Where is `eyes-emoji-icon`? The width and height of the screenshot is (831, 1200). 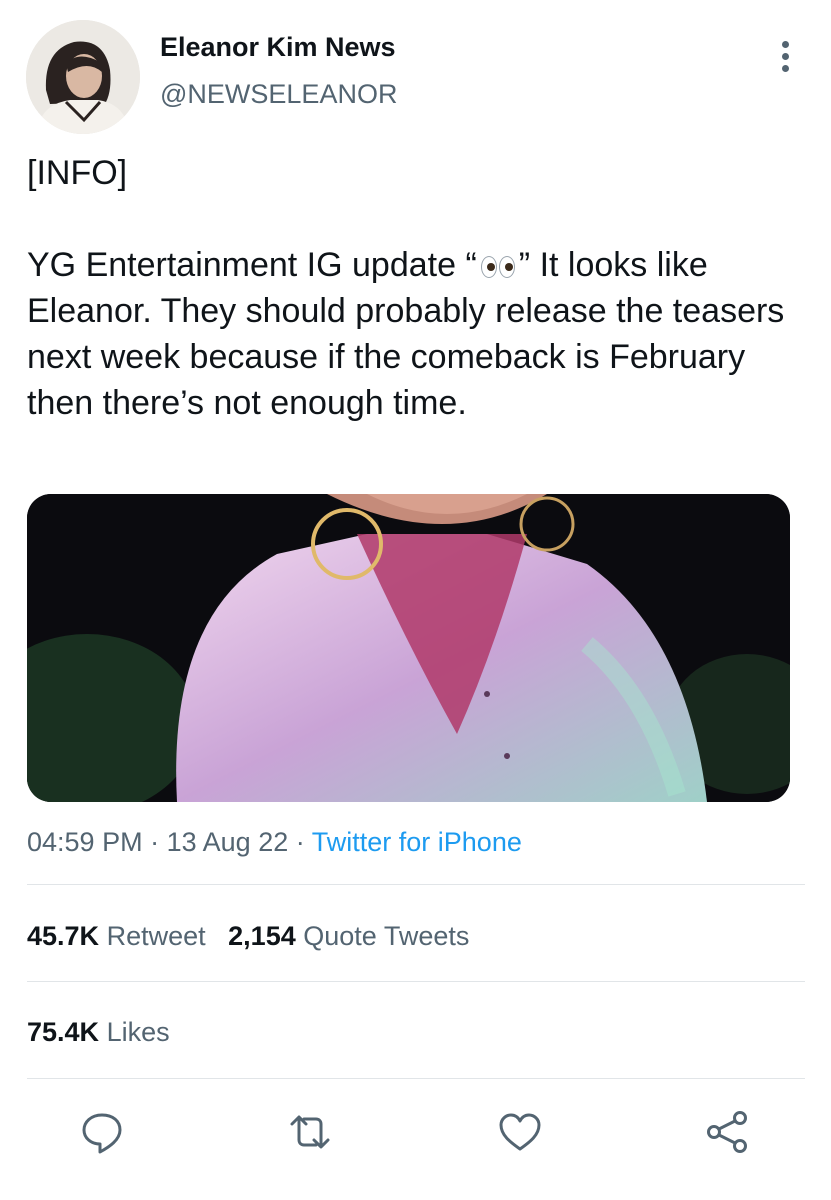 eyes-emoji-icon is located at coordinates (497, 267).